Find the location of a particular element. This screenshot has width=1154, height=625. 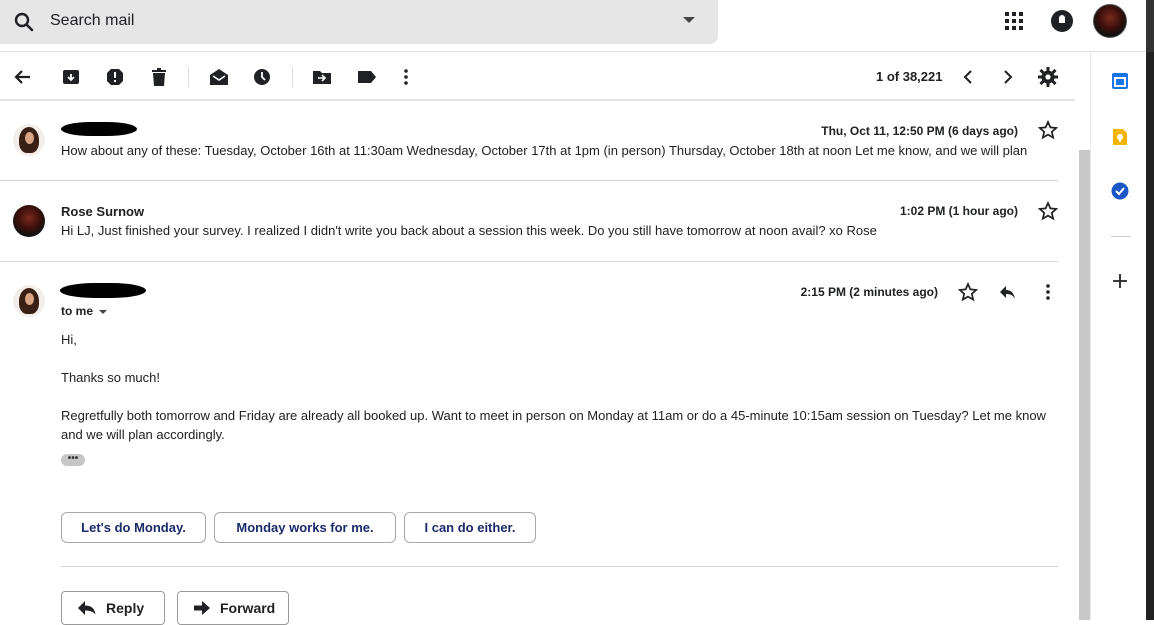

recipient-details-toggle: to me is located at coordinates (84, 311).